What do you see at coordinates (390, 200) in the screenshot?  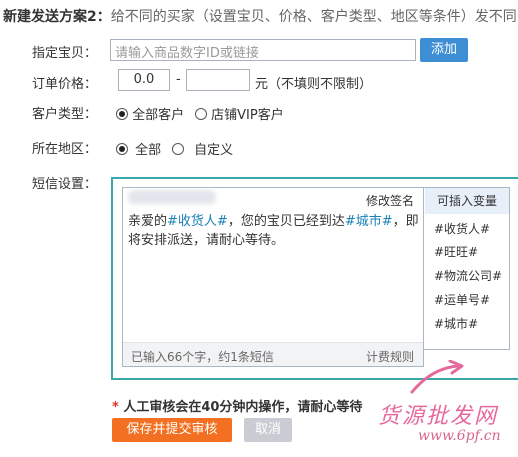 I see `edit-signature-link: 修改签名` at bounding box center [390, 200].